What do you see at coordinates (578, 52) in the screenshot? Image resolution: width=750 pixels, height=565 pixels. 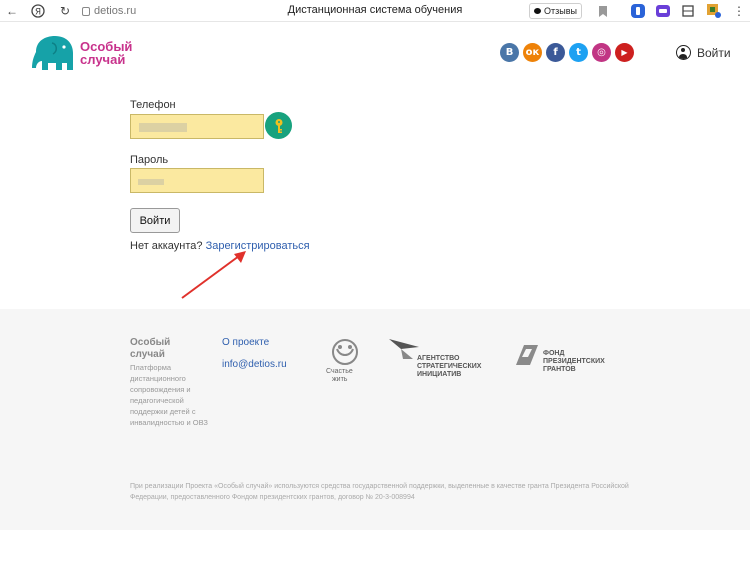 I see `twitter-icon: t` at bounding box center [578, 52].